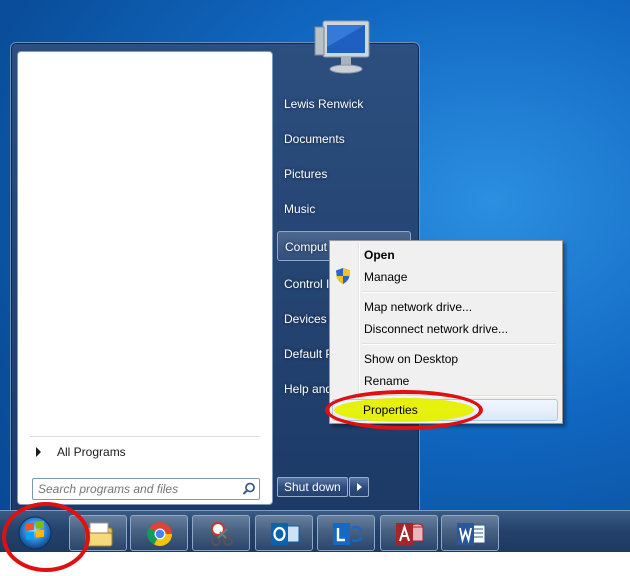 This screenshot has height=576, width=630. I want to click on snipping-tool-icon, so click(222, 534).